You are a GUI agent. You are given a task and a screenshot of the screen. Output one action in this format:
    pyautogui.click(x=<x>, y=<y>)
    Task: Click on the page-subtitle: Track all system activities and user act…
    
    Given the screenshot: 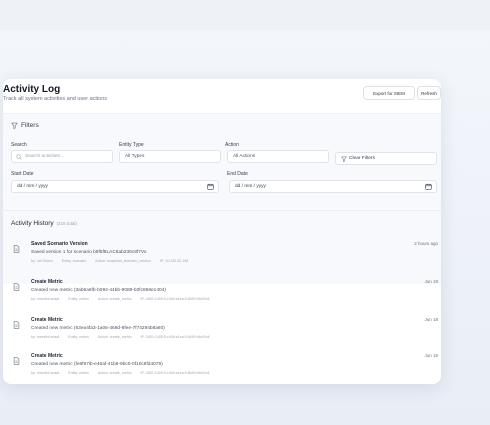 What is the action you would take?
    pyautogui.click(x=55, y=99)
    